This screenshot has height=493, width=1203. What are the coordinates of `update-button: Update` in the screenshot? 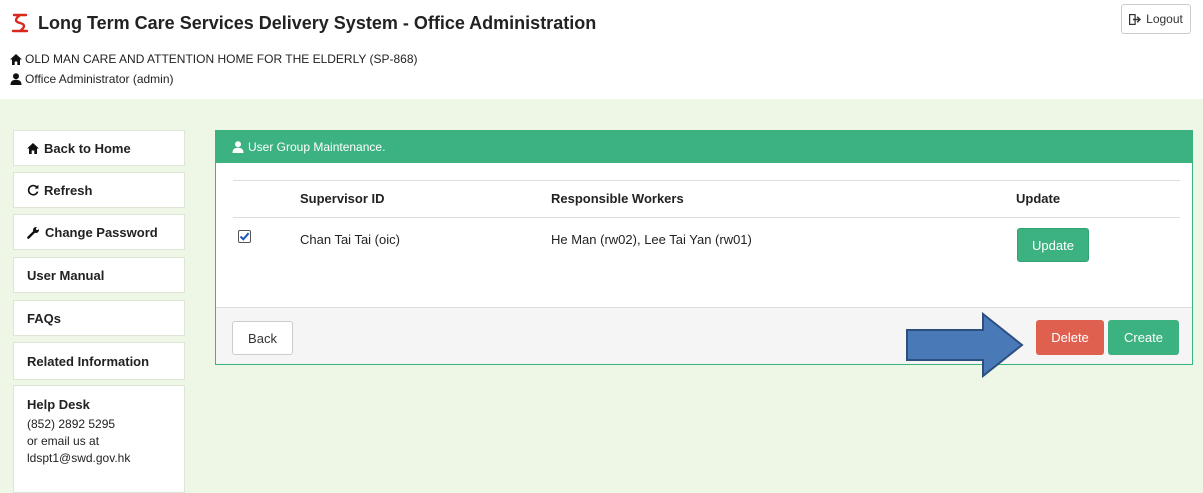 It's located at (1053, 245).